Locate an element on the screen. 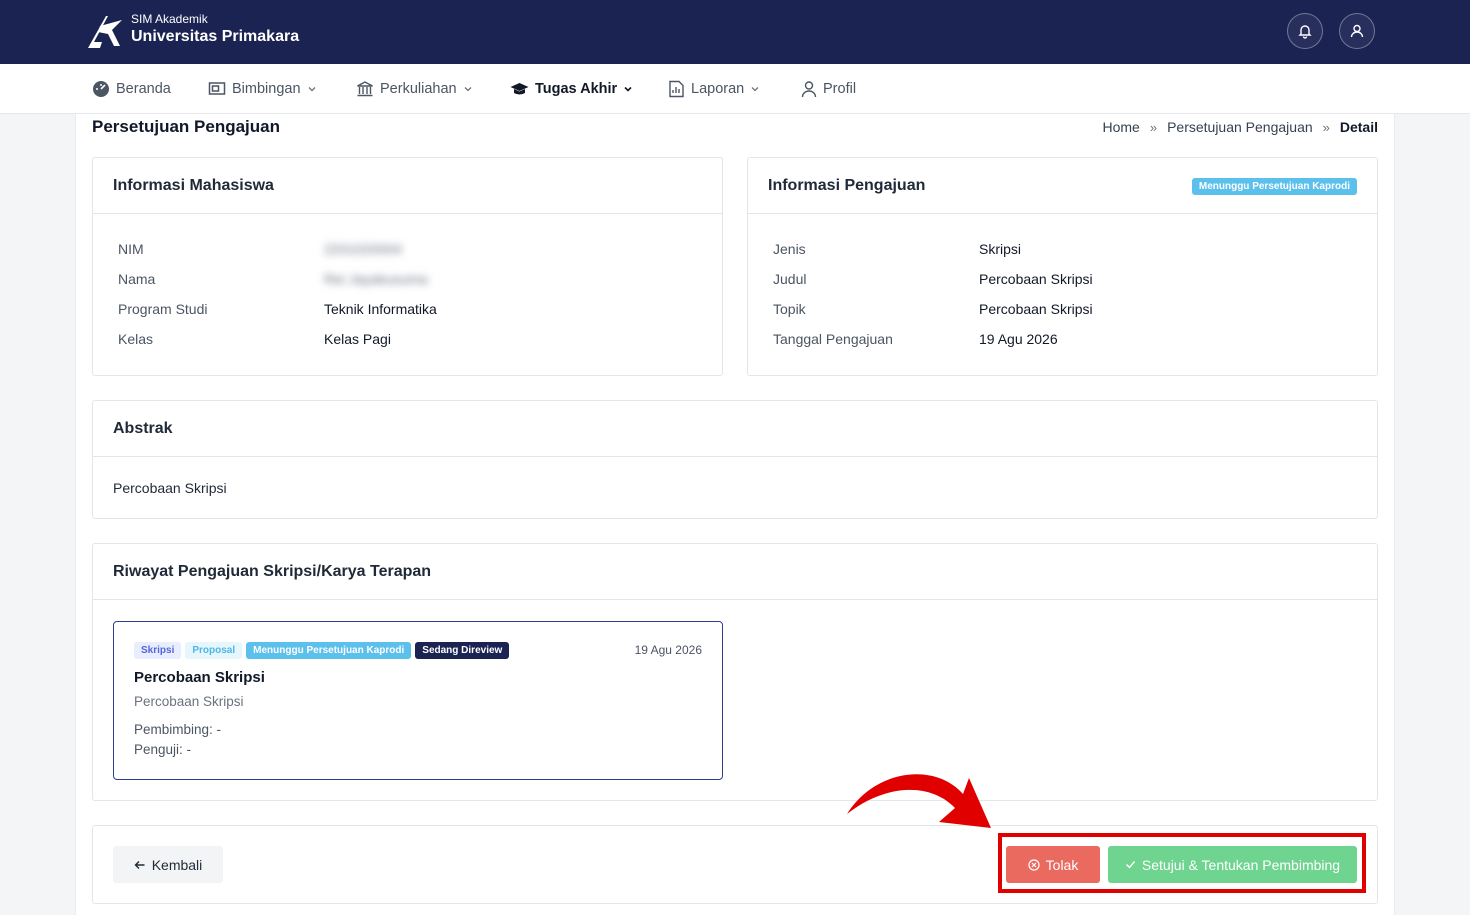 Image resolution: width=1470 pixels, height=915 pixels. bell-icon is located at coordinates (1305, 32).